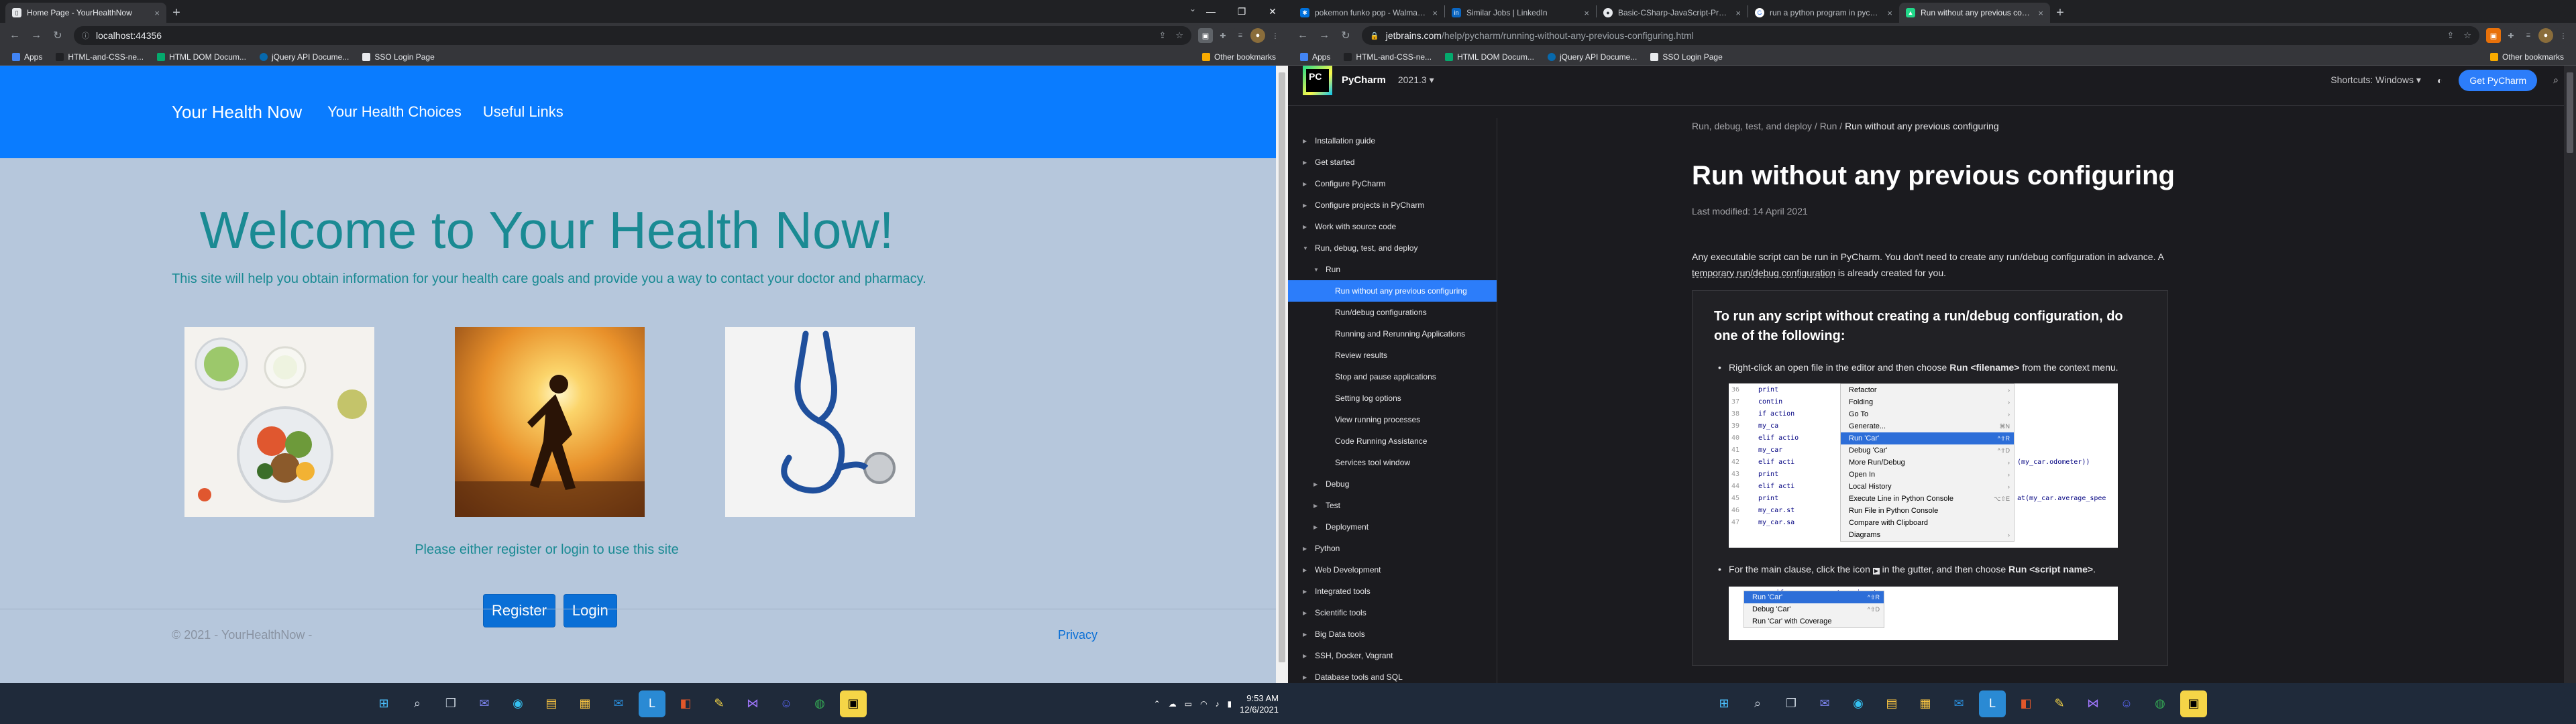  I want to click on bookmark-star-icon: ☆, so click(2467, 35).